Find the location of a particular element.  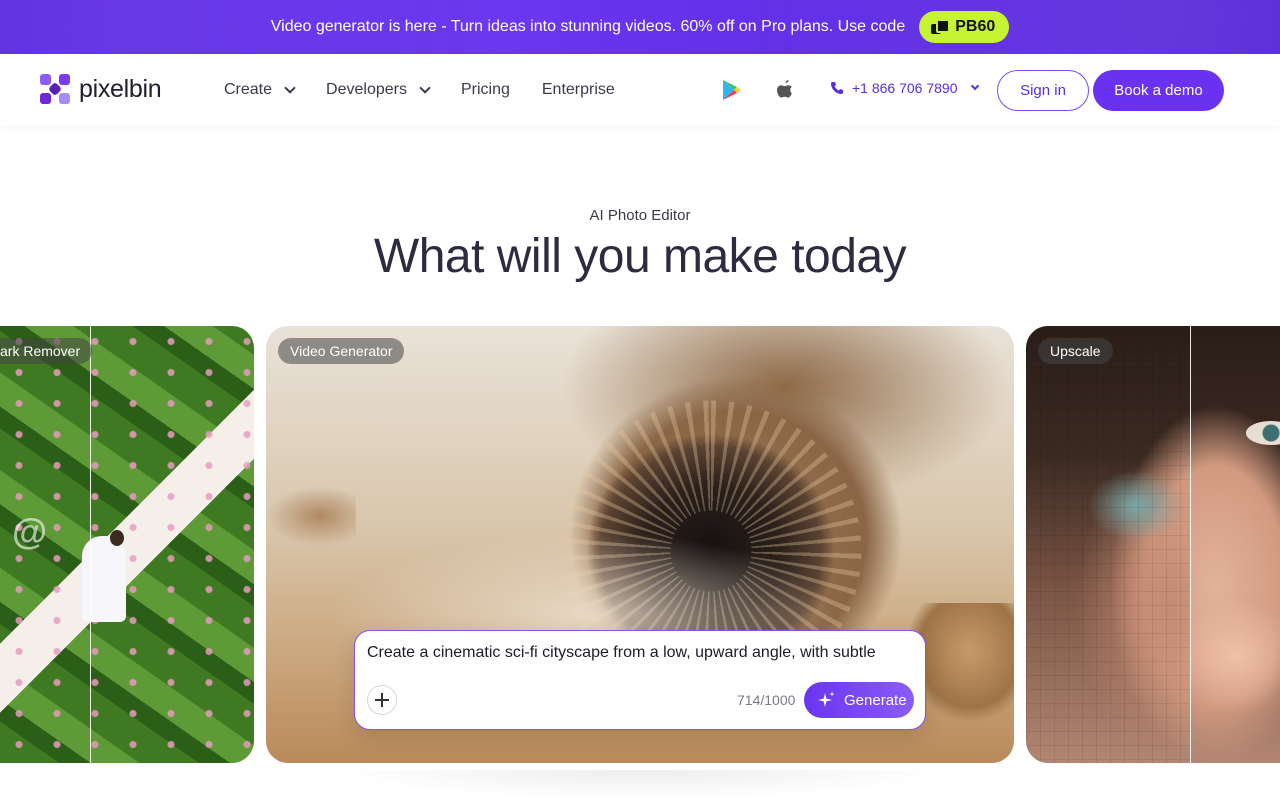

figure-image is located at coordinates (104, 579).